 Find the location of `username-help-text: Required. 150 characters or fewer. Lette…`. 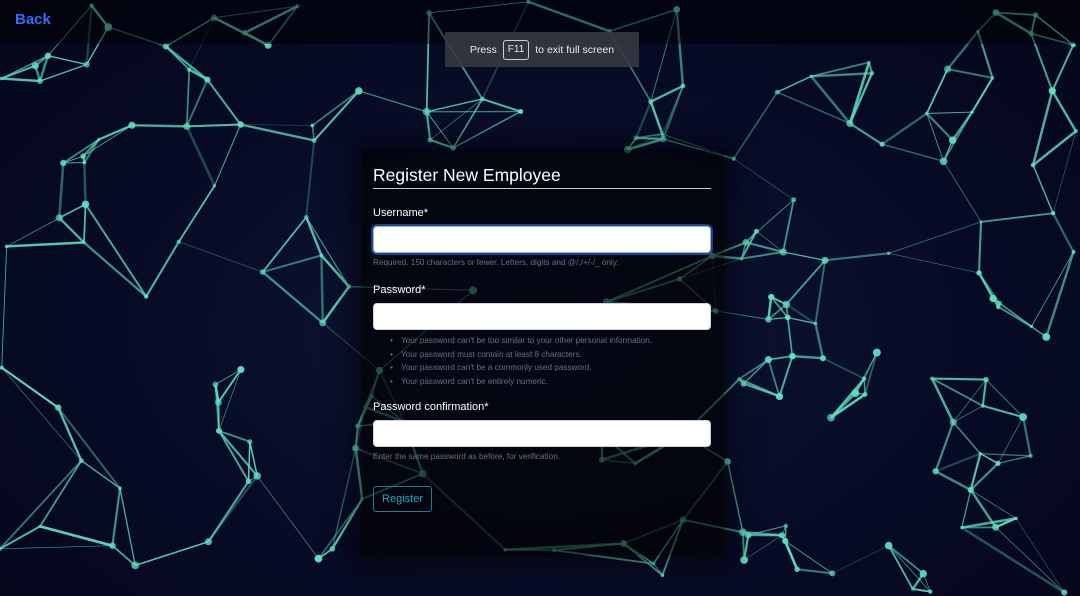

username-help-text: Required. 150 characters or fewer. Lette… is located at coordinates (496, 262).